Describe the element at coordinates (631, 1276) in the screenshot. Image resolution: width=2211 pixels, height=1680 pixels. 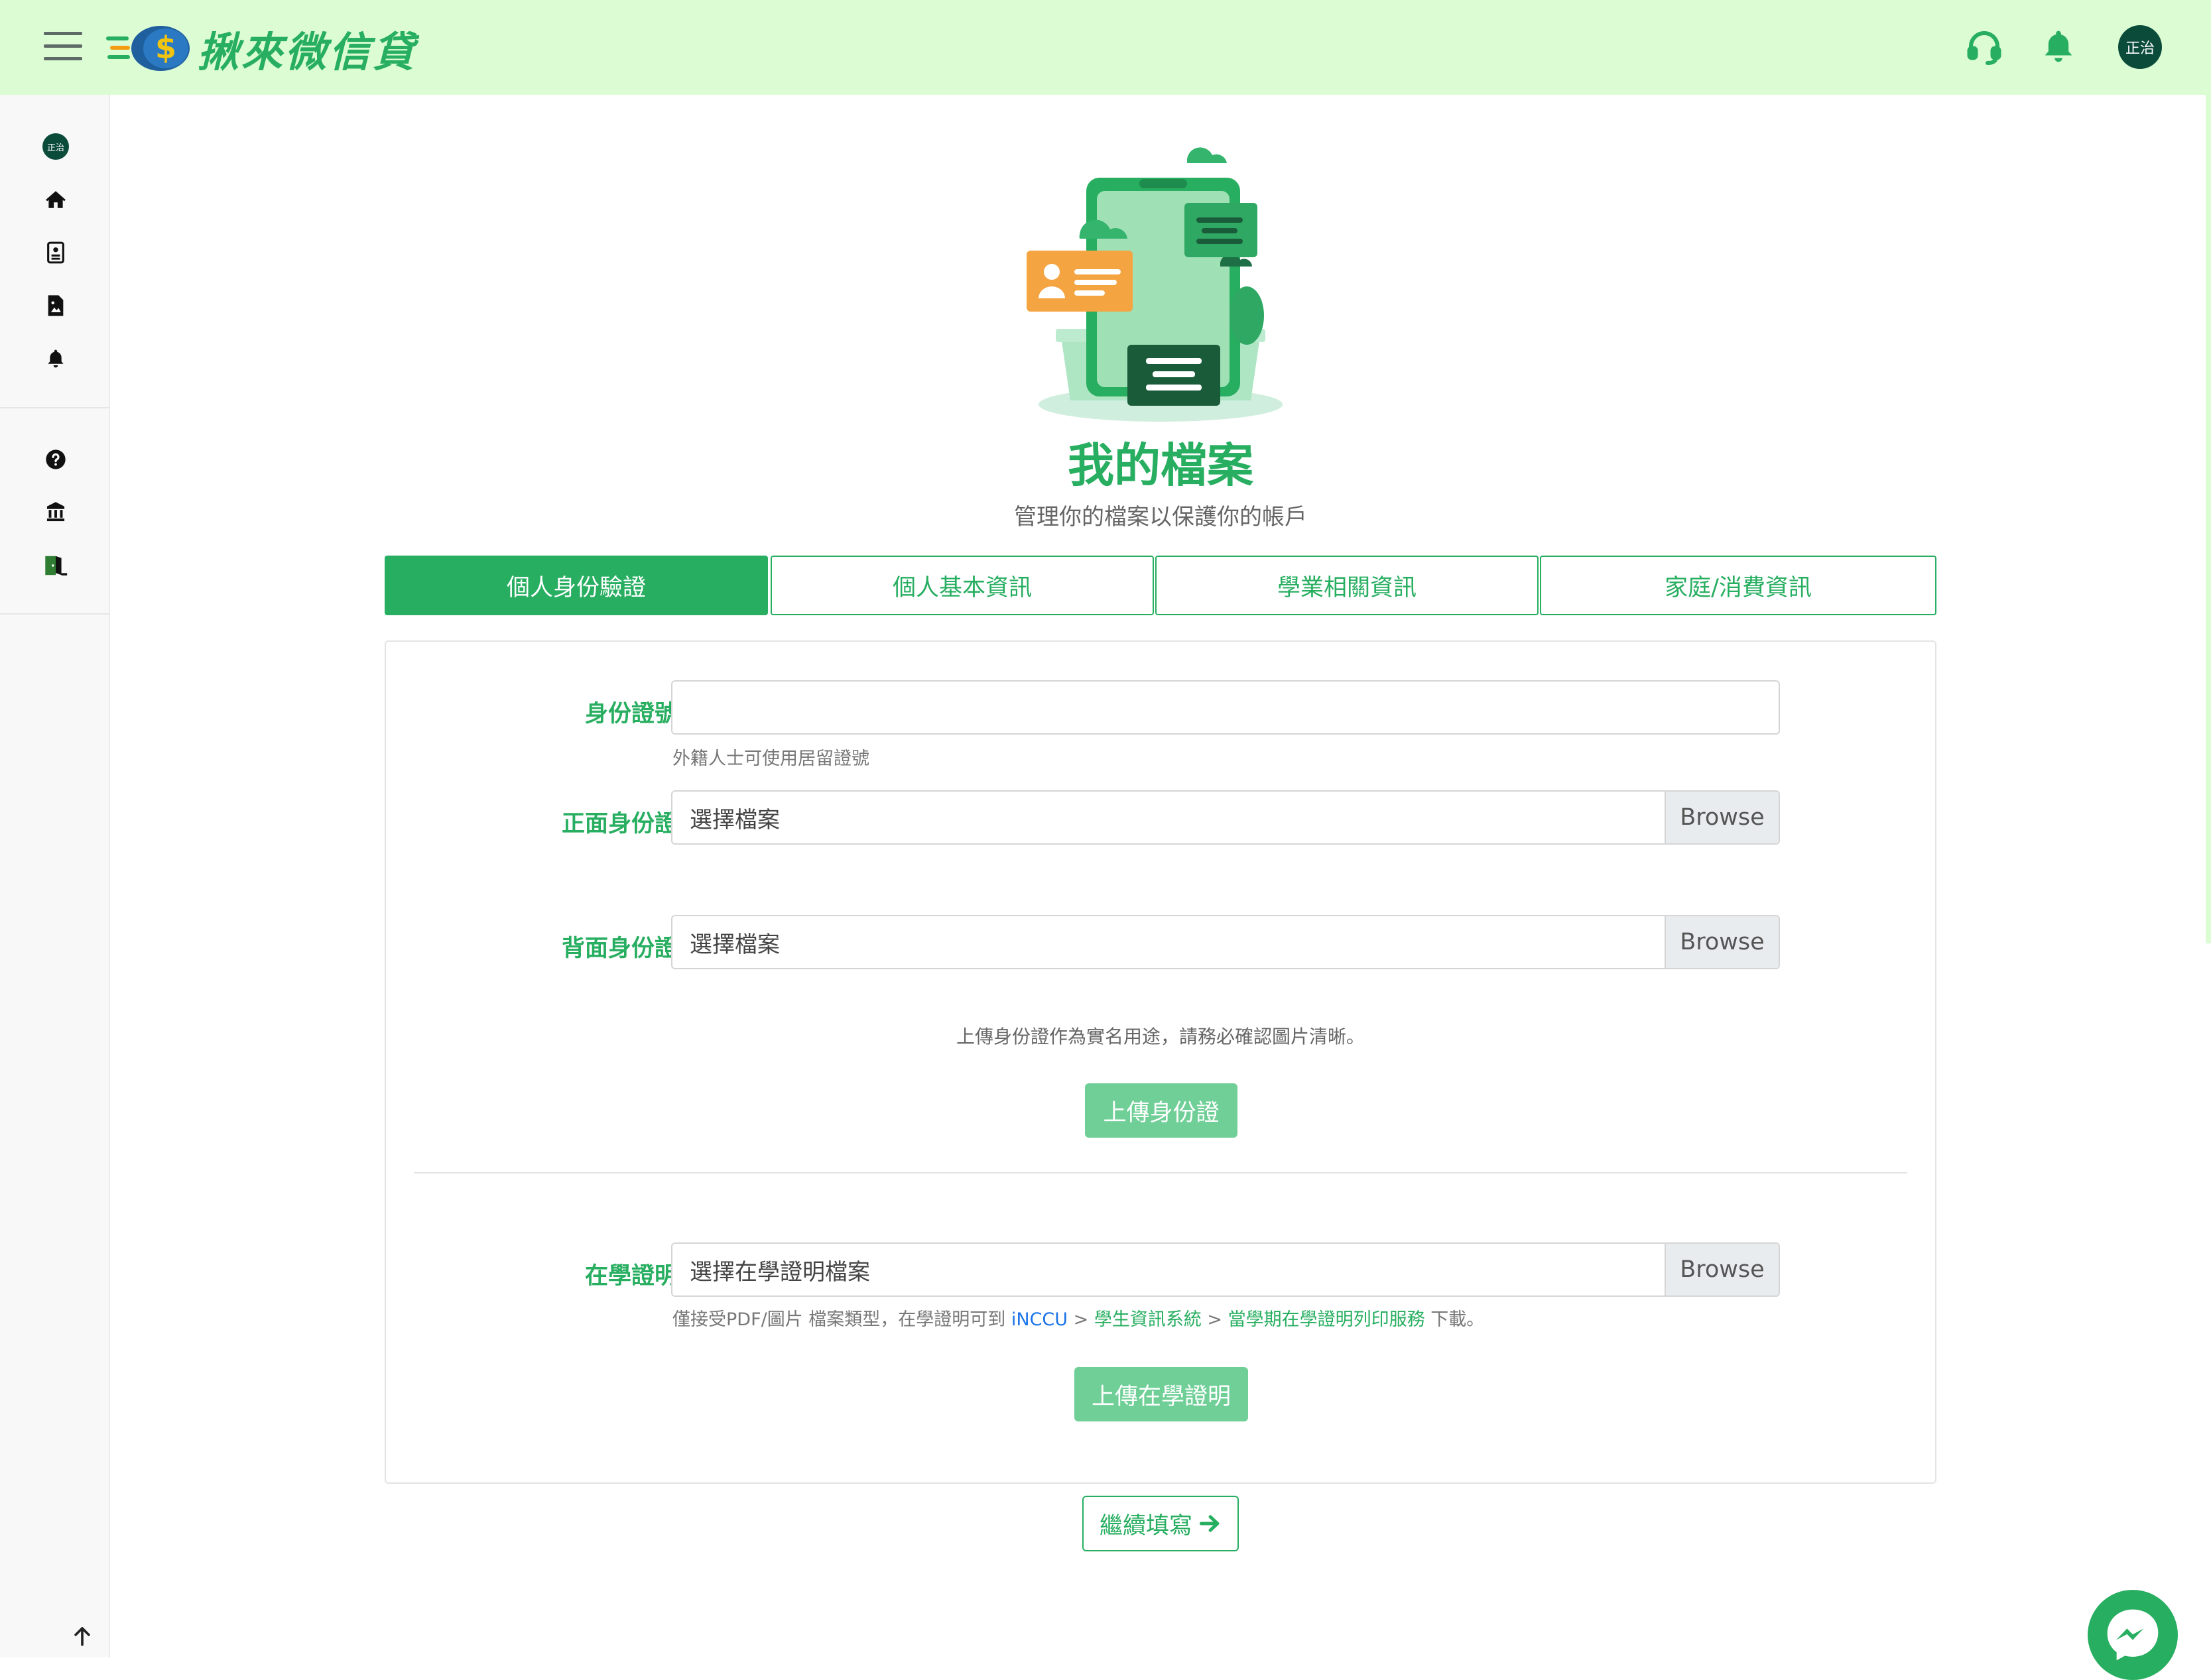
I see `enrollment-label: 在學證明` at that location.